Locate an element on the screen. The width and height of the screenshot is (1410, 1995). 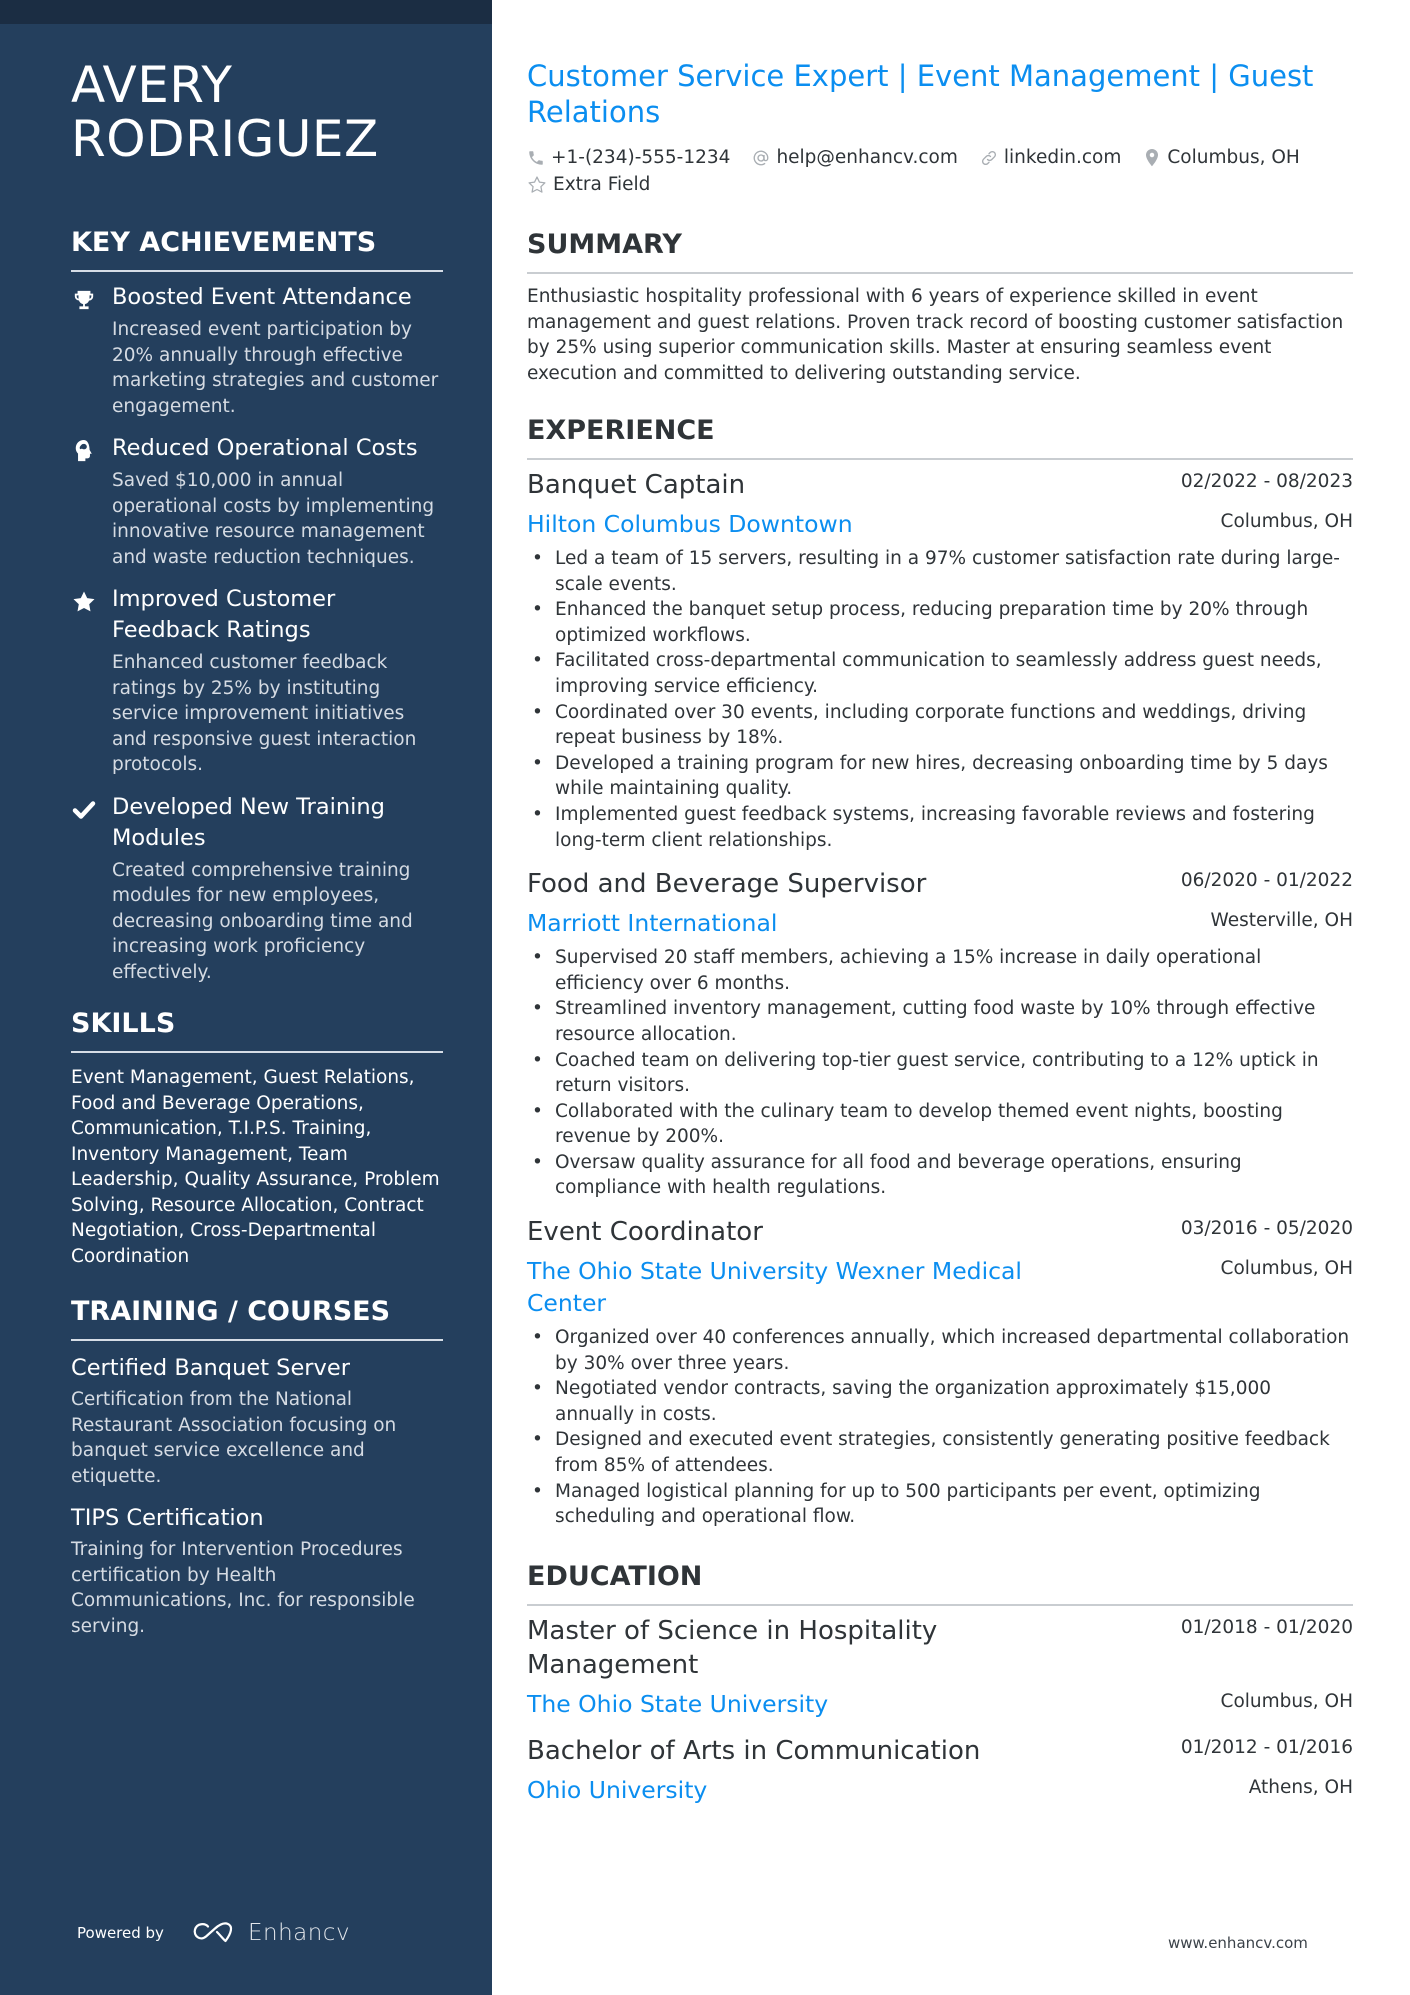
school-name: The Ohio State University is located at coordinates (677, 1704).